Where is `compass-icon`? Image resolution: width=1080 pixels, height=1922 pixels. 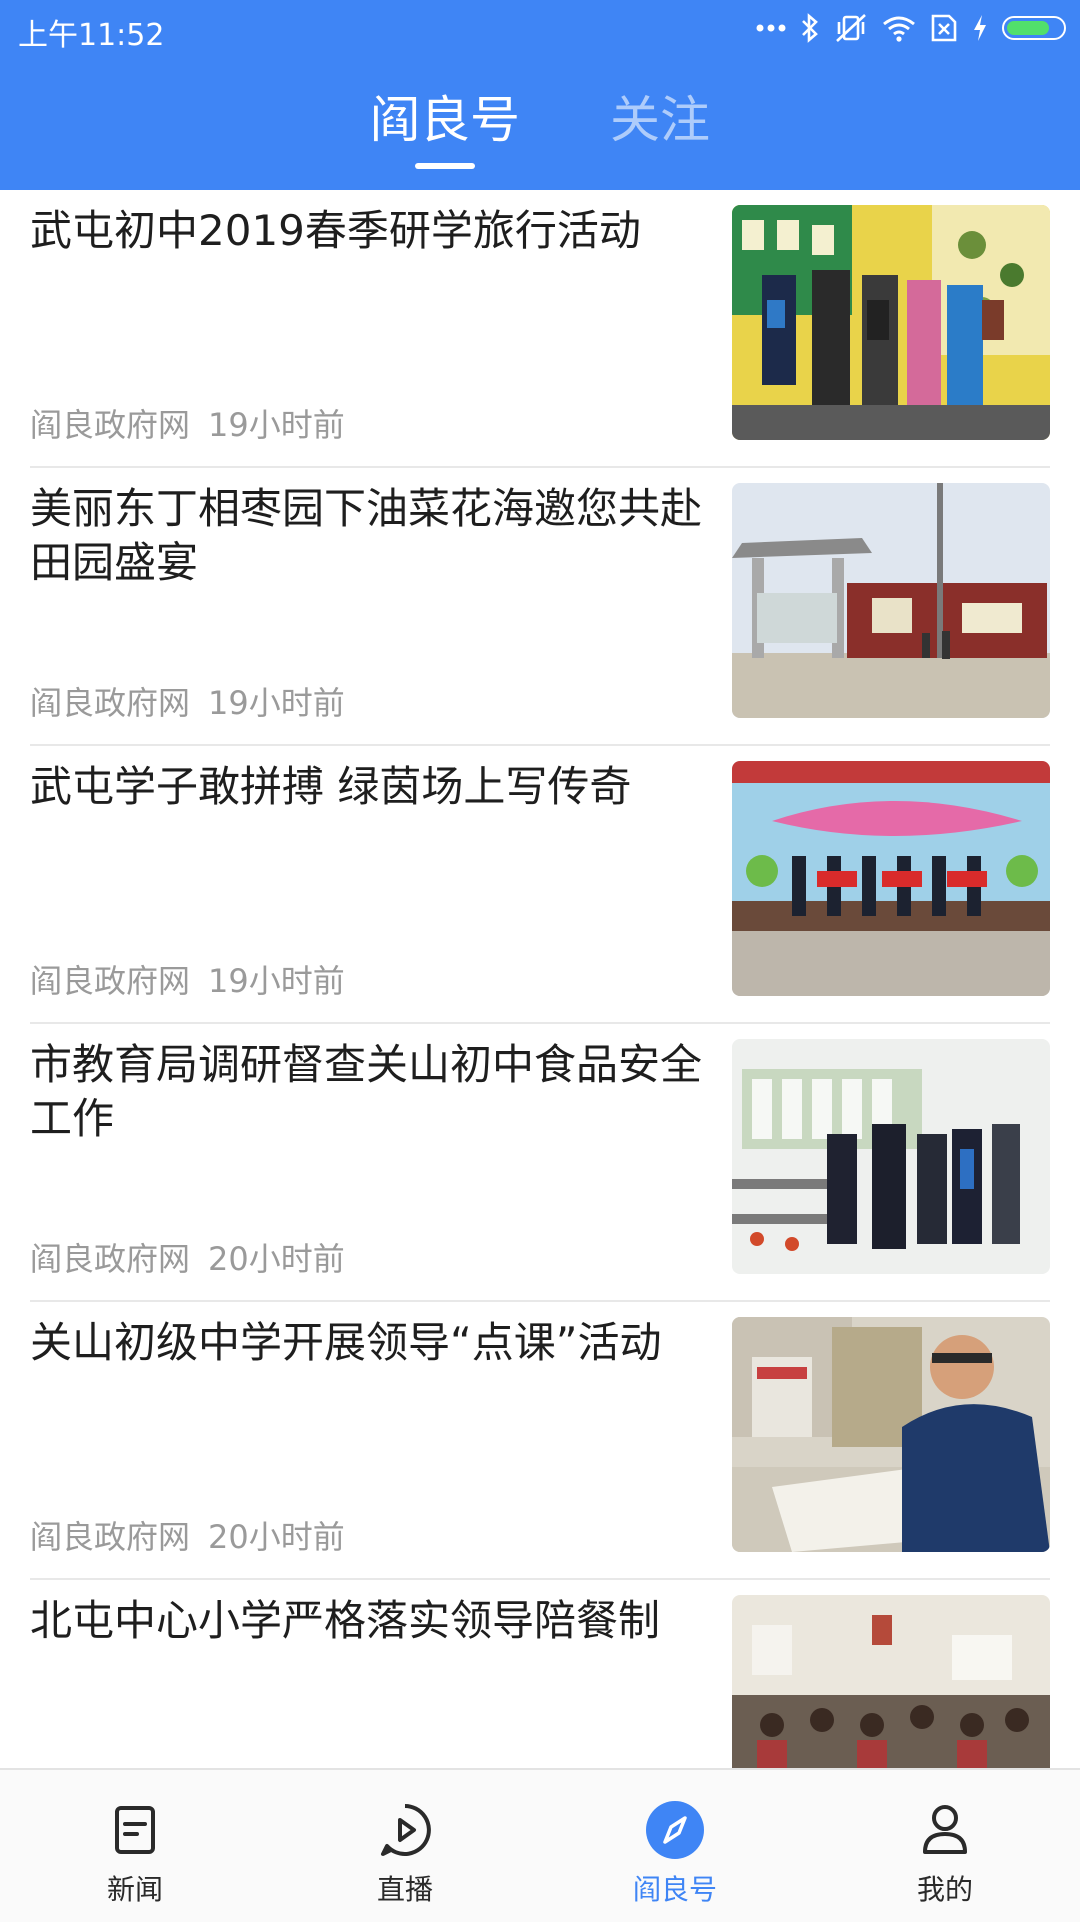
compass-icon is located at coordinates (675, 1830).